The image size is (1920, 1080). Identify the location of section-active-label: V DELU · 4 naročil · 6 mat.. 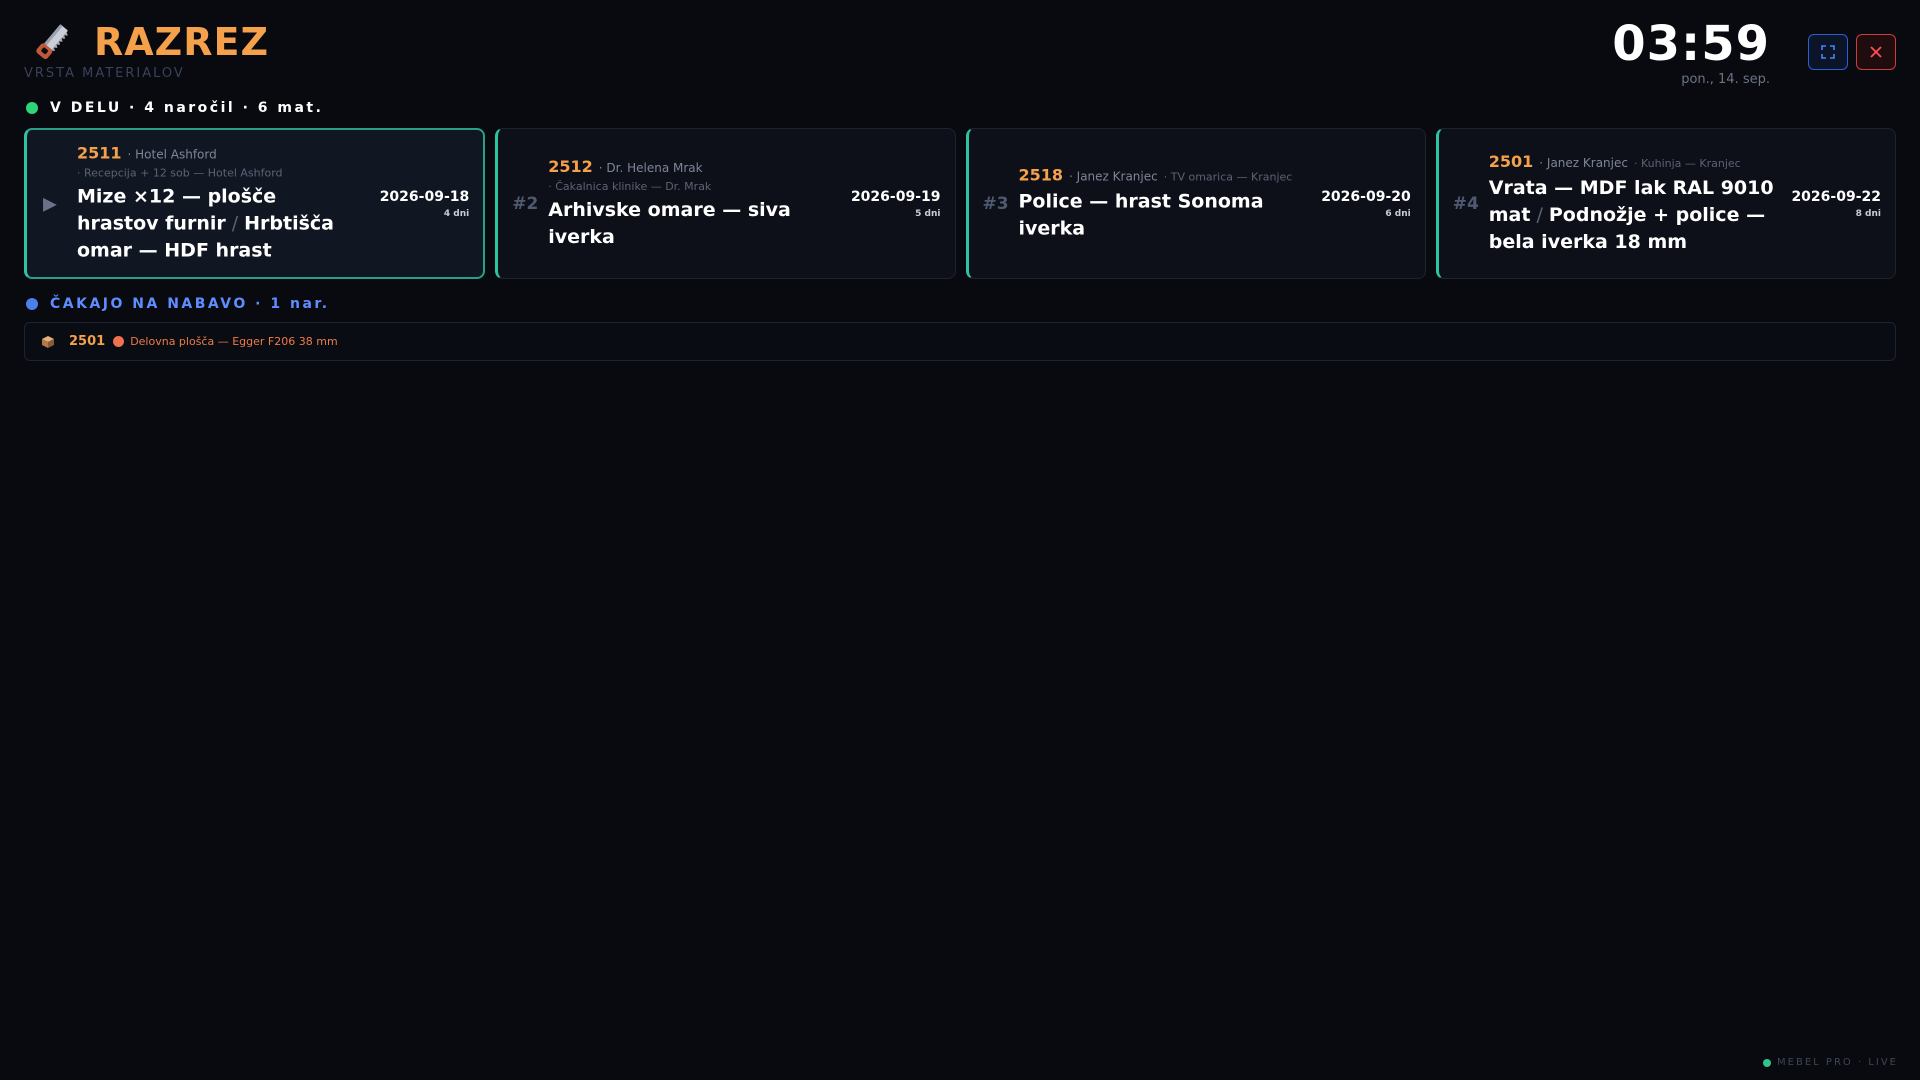
(174, 108).